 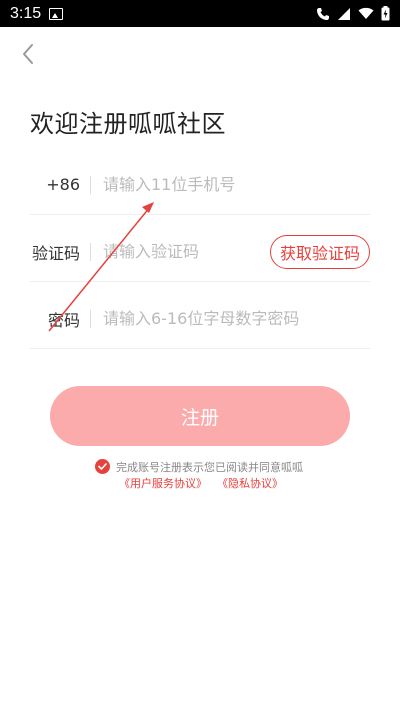 What do you see at coordinates (163, 483) in the screenshot?
I see `user-agreement-link: 《用户服务协议》` at bounding box center [163, 483].